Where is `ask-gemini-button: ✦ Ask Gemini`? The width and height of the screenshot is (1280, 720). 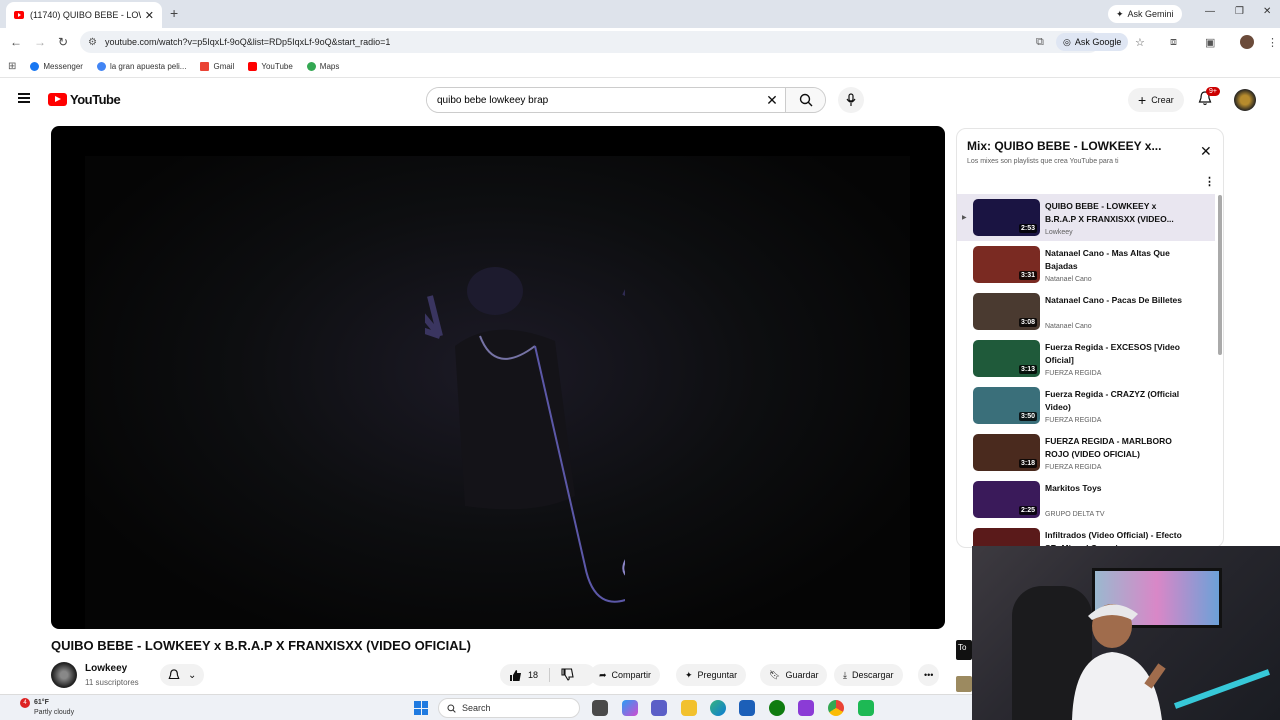 ask-gemini-button: ✦ Ask Gemini is located at coordinates (1145, 14).